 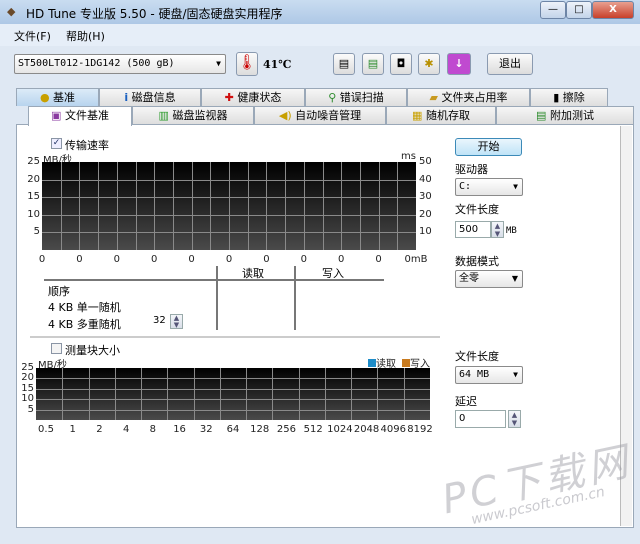 What do you see at coordinates (406, 363) in the screenshot?
I see `legend-write-swatch` at bounding box center [406, 363].